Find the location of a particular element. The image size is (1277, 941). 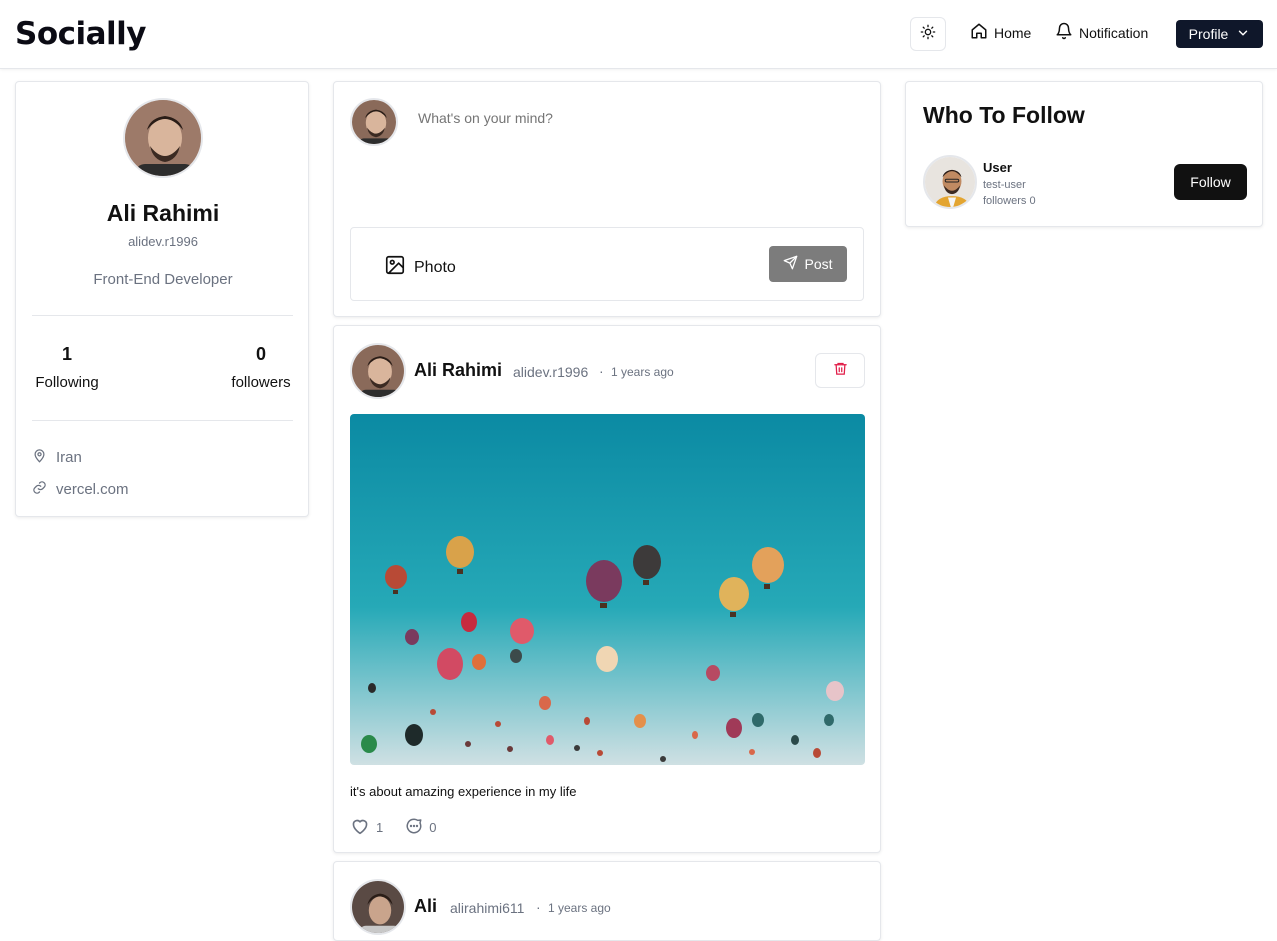

top-navbar: Socially Home Notification Profile is located at coordinates (638, 34).